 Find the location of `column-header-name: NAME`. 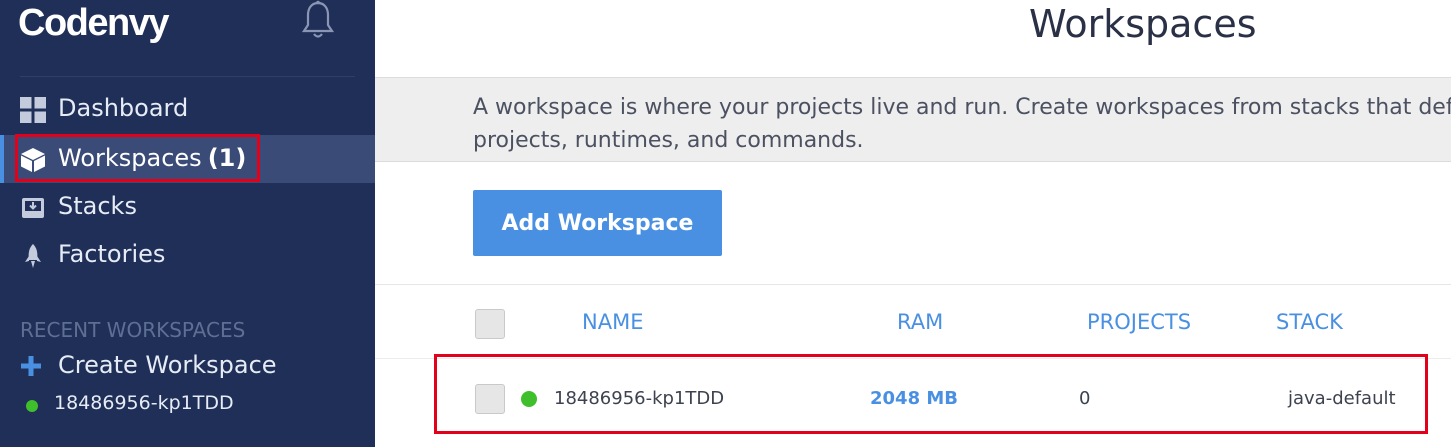

column-header-name: NAME is located at coordinates (612, 322).